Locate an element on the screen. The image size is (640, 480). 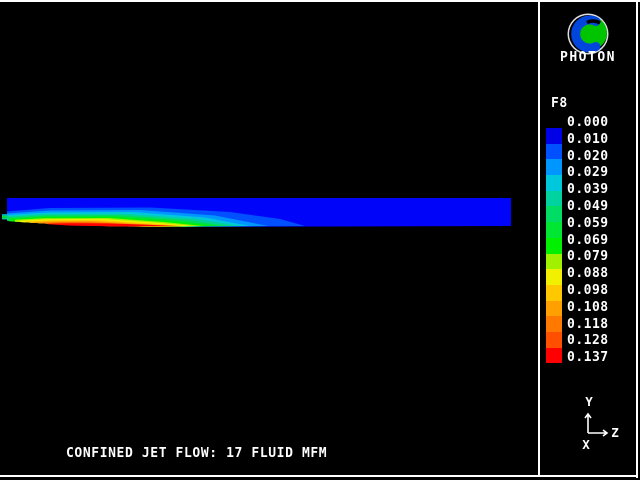
plot-caption: CONFINED JET FLOW: 17 FLUID MFM is located at coordinates (197, 453).